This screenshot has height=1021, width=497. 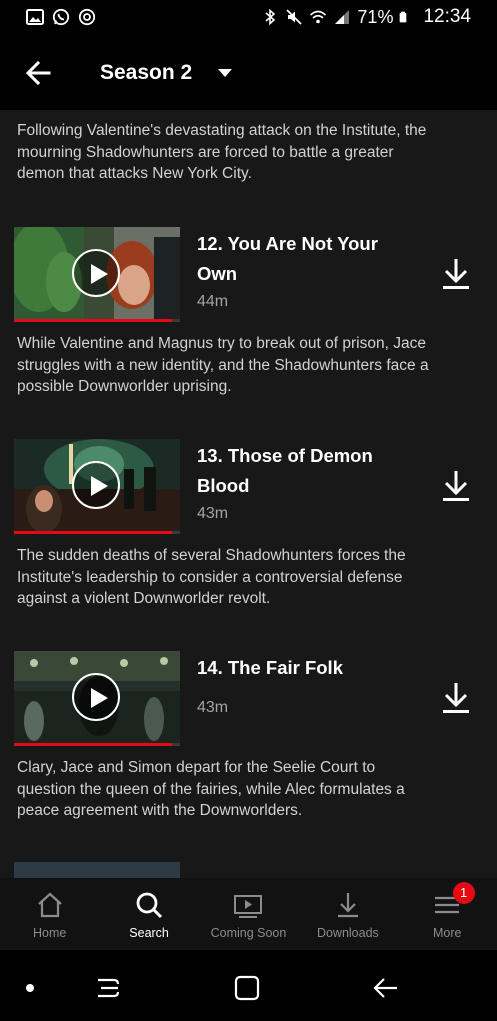 What do you see at coordinates (248, 18) in the screenshot?
I see `status-bar: 71% 12:34` at bounding box center [248, 18].